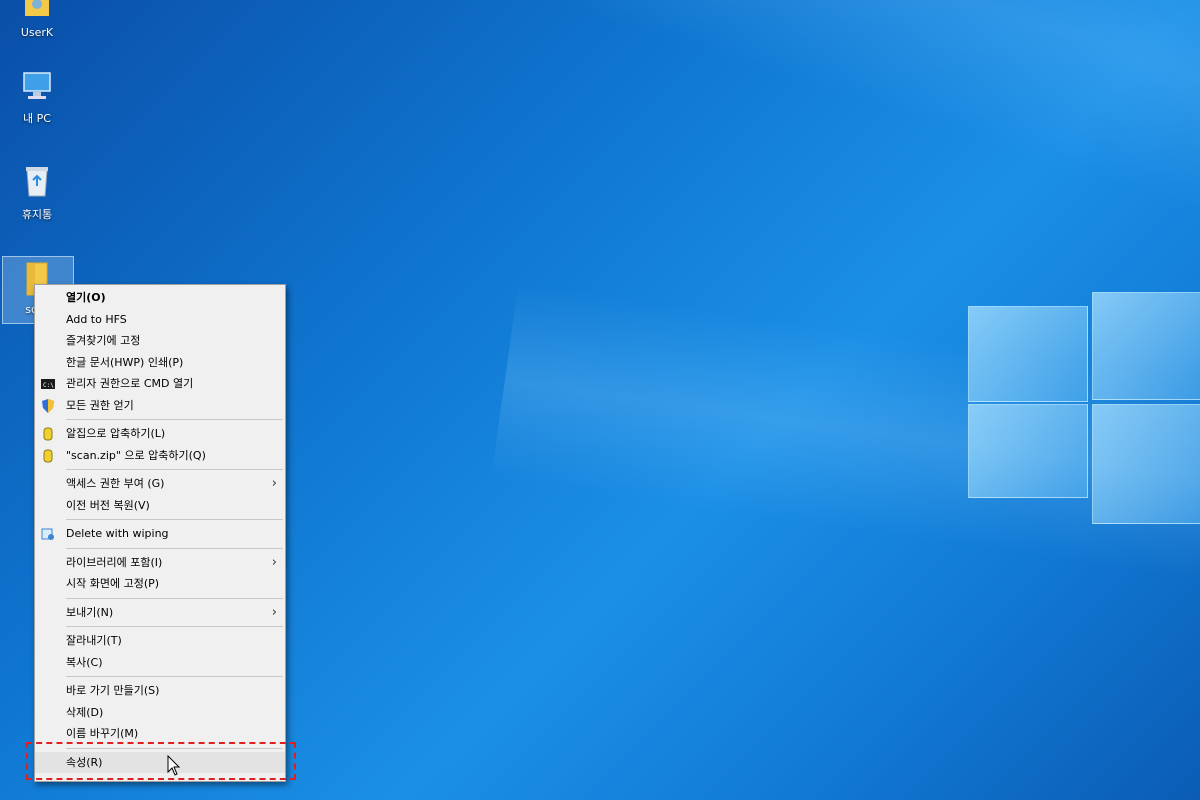  I want to click on menu-item-label: "scan.zip" 으로 압축하기(Q), so click(136, 455).